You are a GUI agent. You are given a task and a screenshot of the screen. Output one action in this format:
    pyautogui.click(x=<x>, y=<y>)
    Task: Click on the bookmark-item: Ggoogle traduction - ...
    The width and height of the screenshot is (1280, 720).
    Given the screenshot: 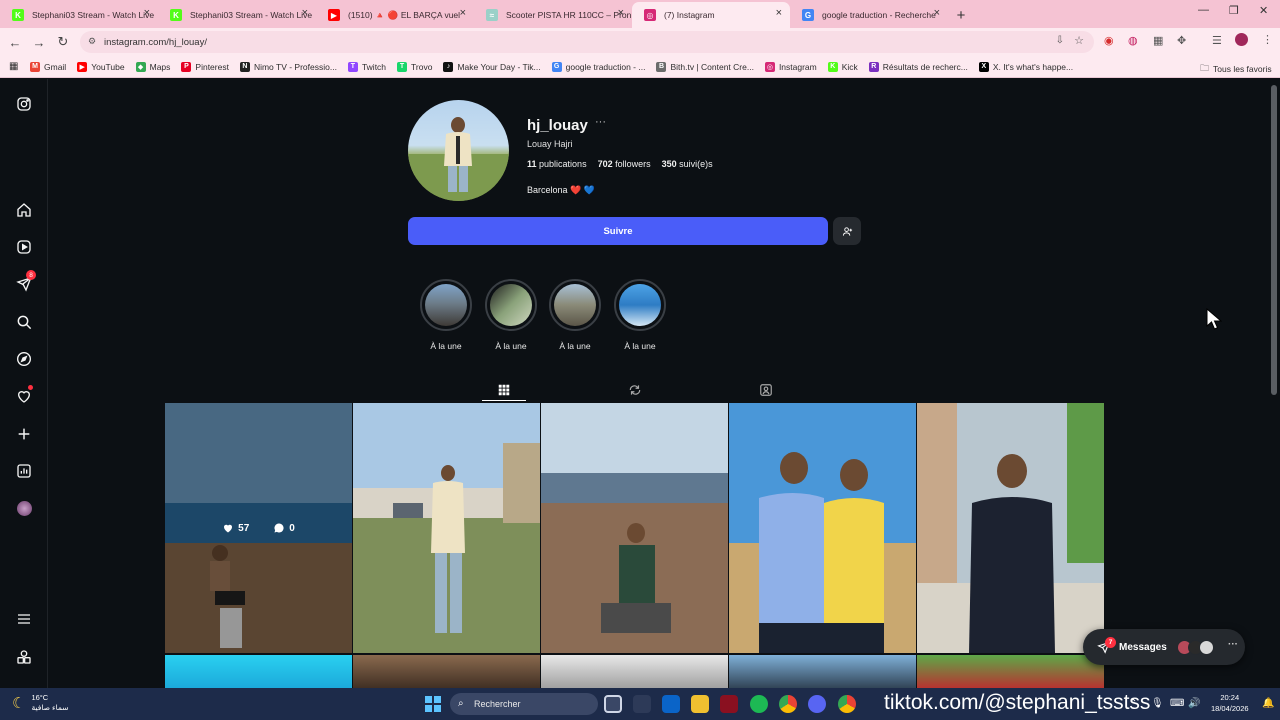 What is the action you would take?
    pyautogui.click(x=598, y=66)
    